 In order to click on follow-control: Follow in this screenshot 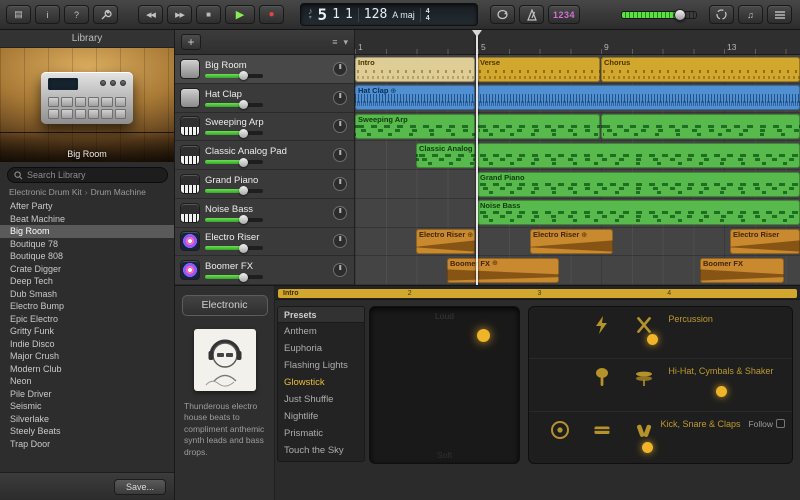, I will do `click(766, 424)`.